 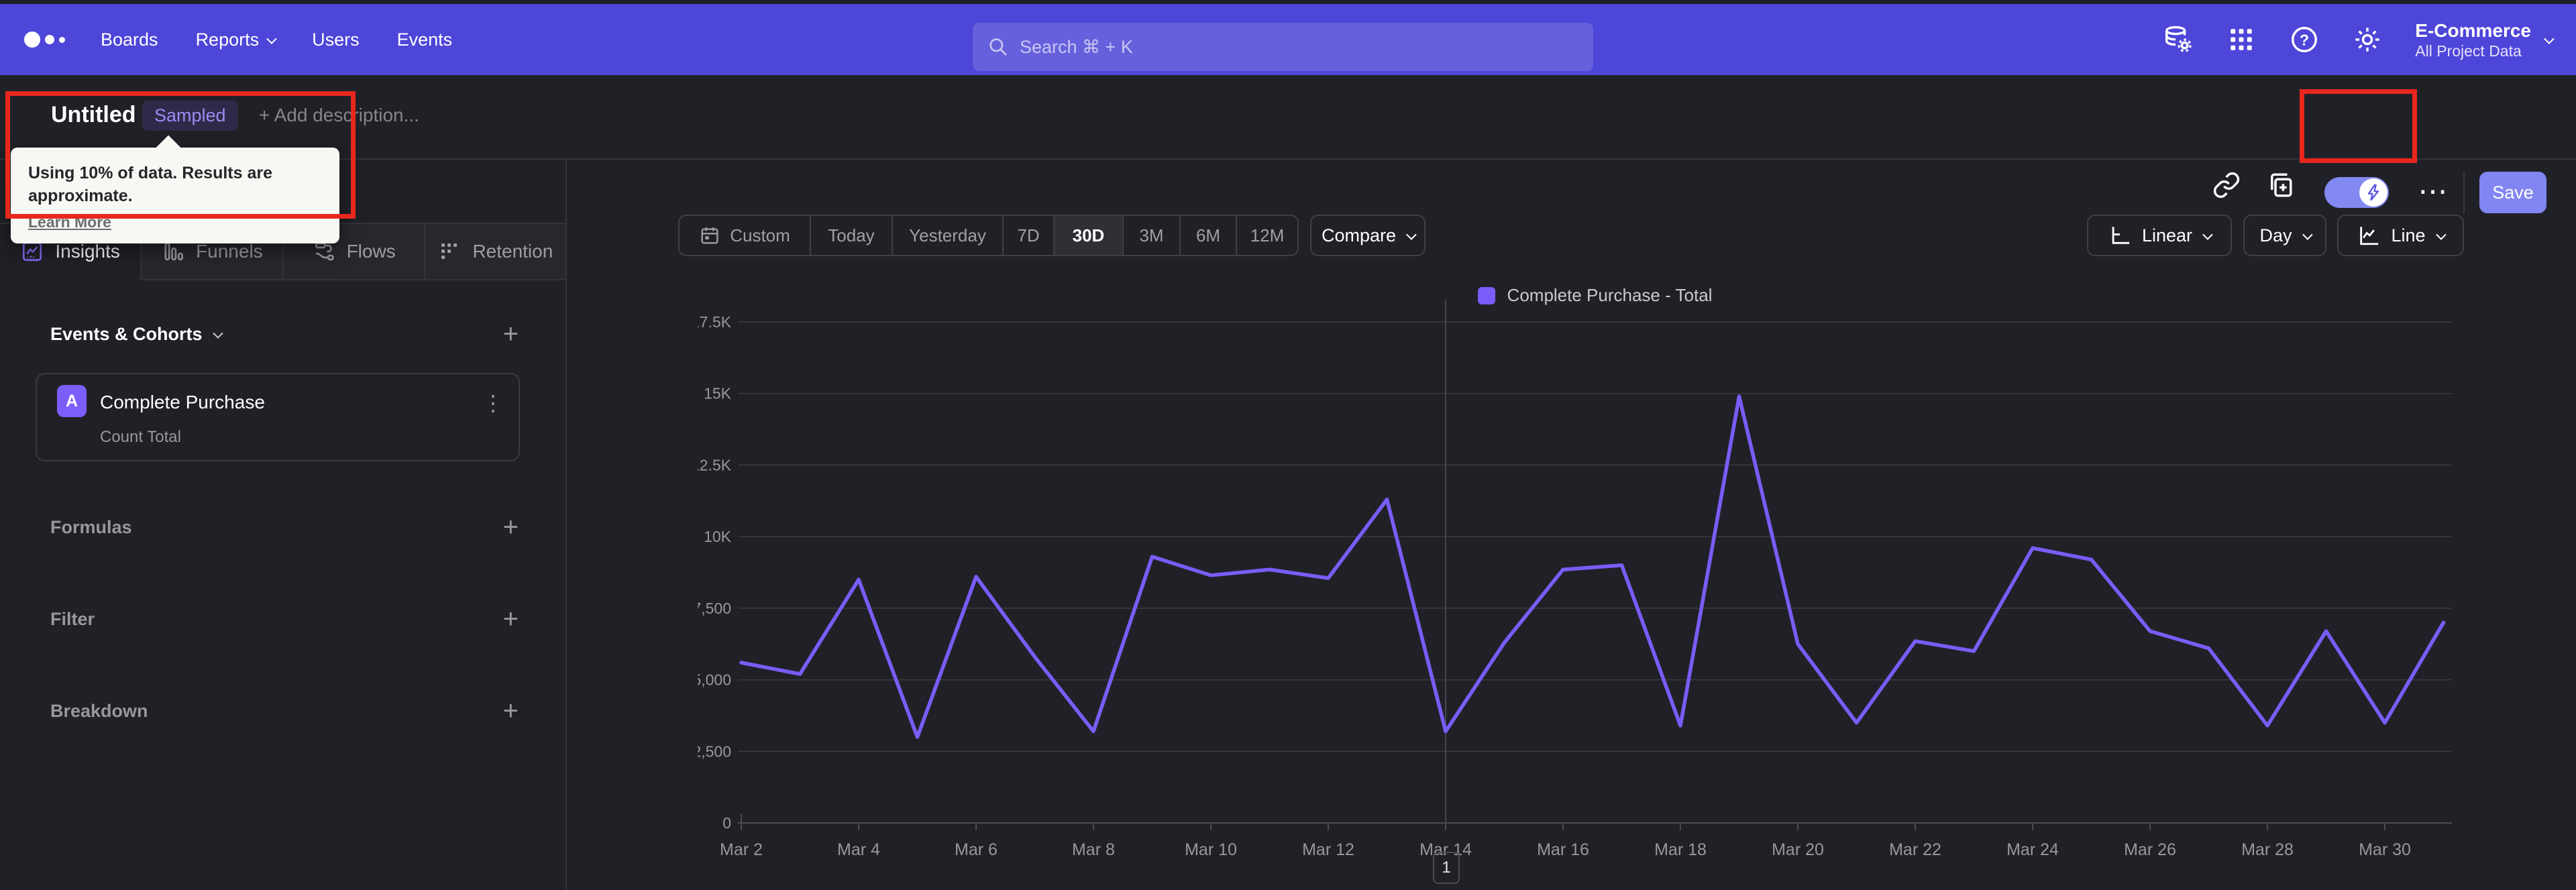 I want to click on svg-text: 17.5K, so click(x=715, y=322).